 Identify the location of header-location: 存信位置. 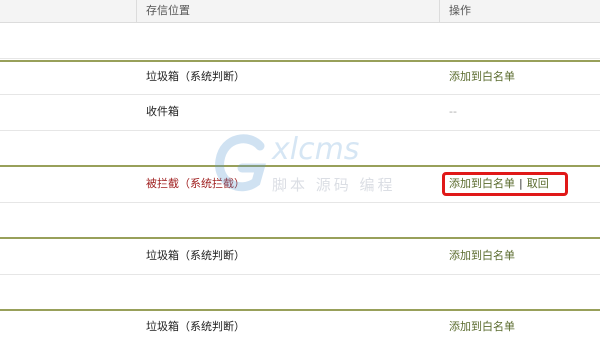
(168, 10).